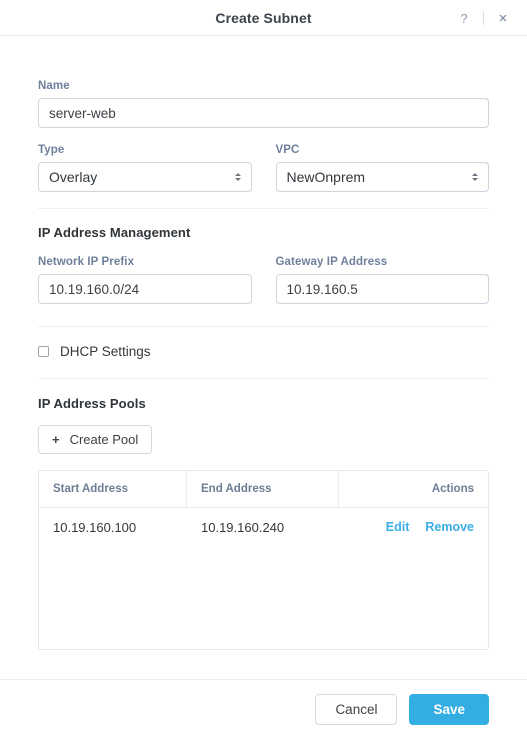  What do you see at coordinates (287, 150) in the screenshot?
I see `vpc-label: VPC` at bounding box center [287, 150].